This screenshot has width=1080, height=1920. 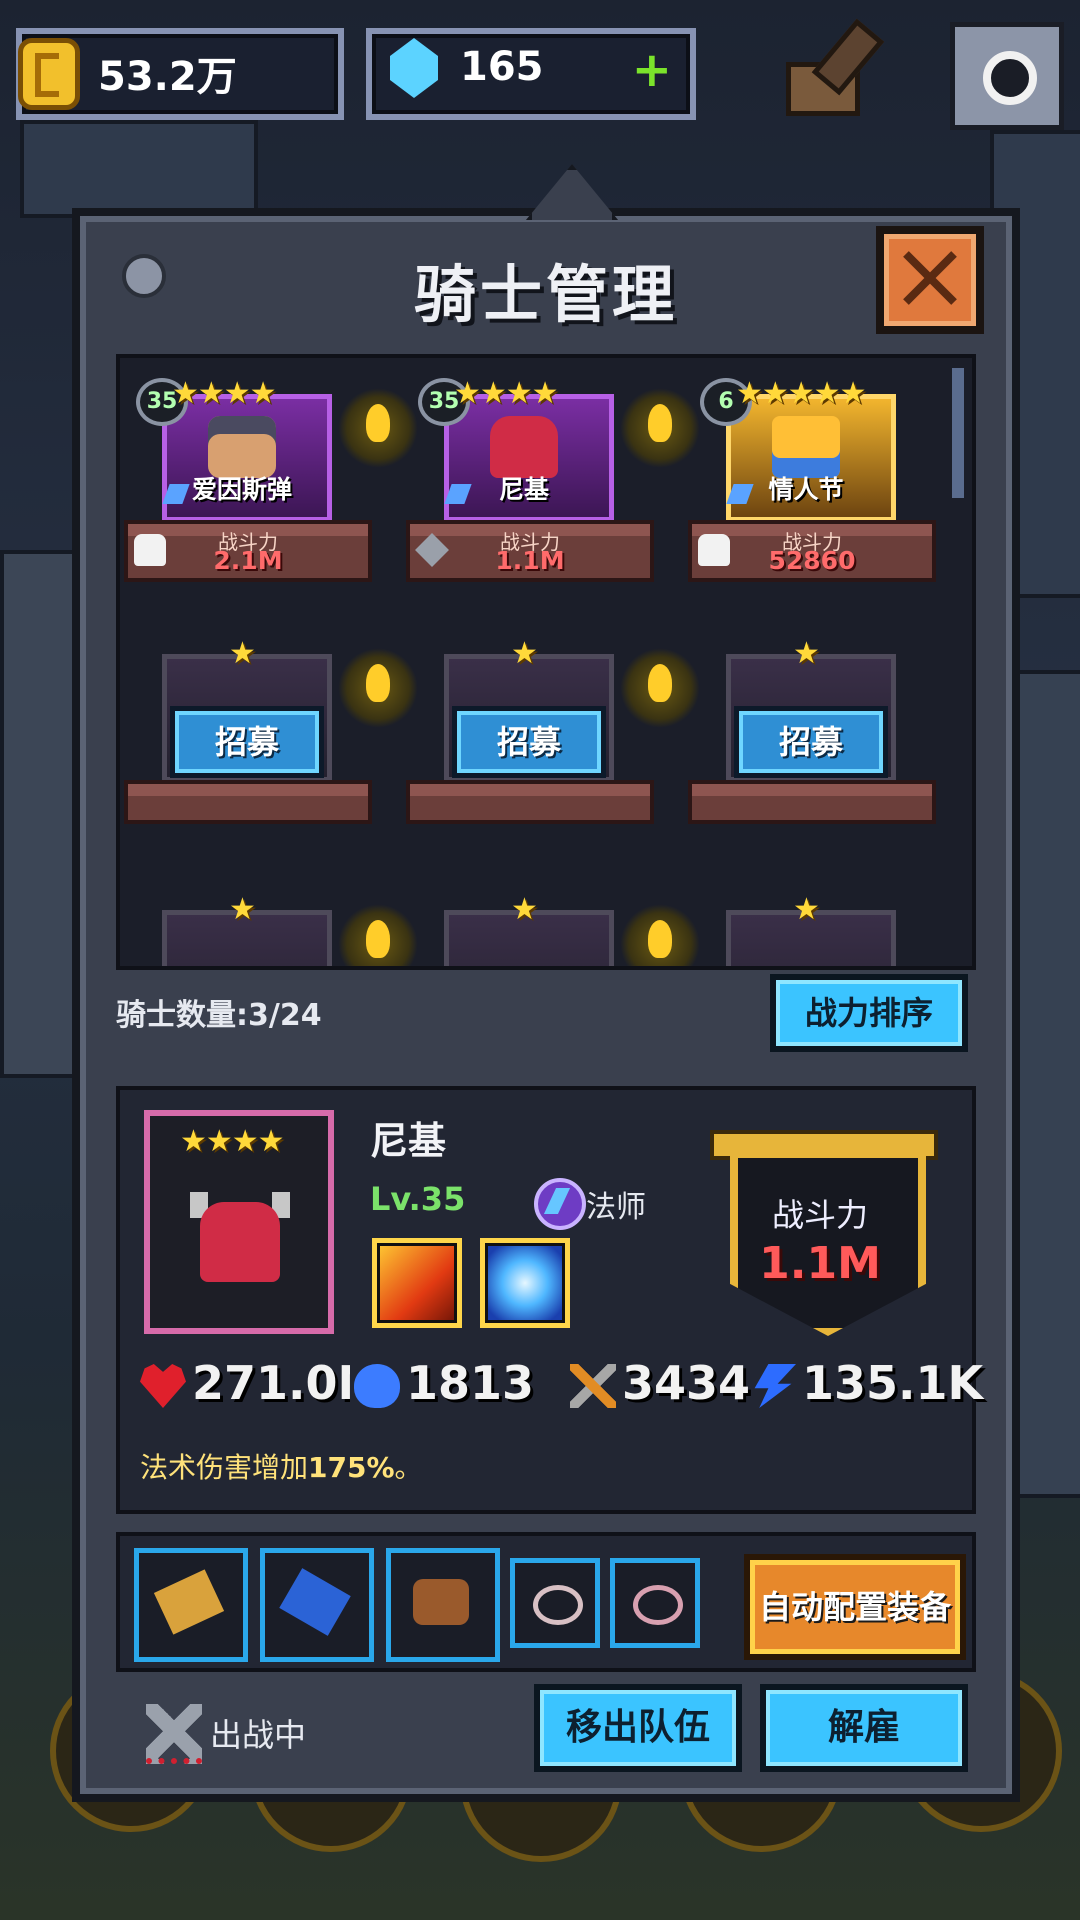 I want to click on equip-slot-weapon, so click(x=191, y=1605).